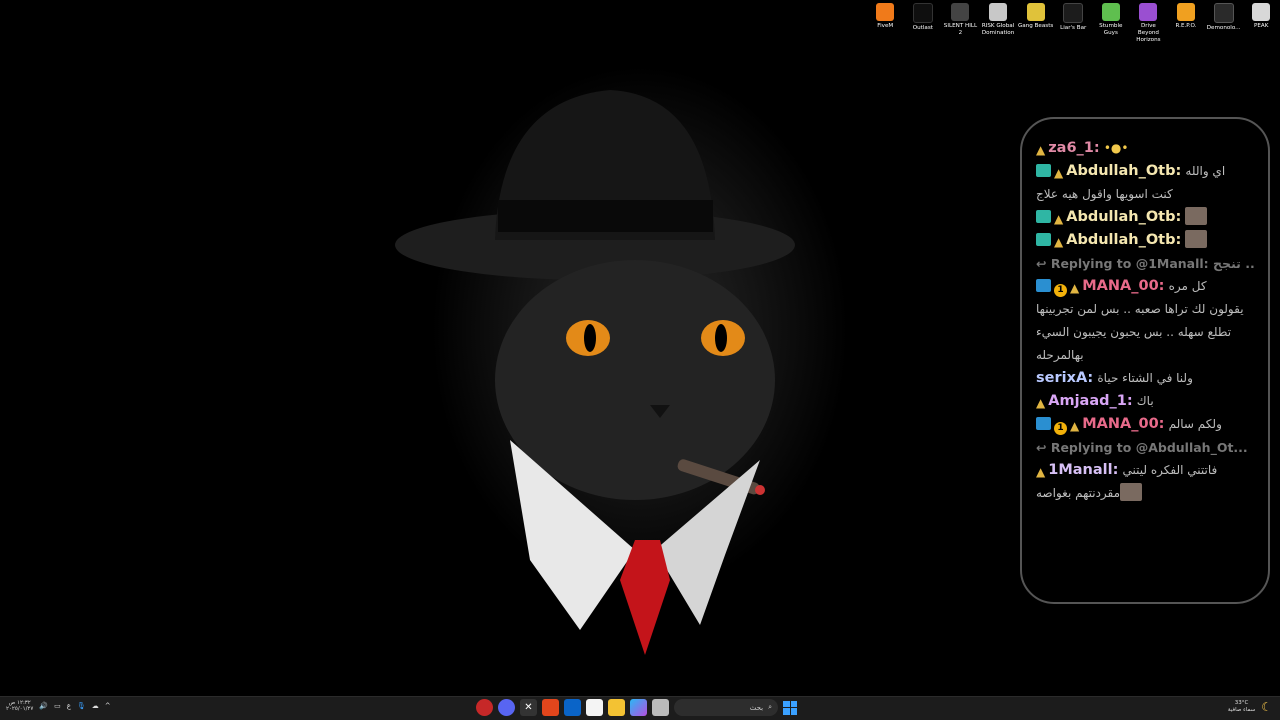 The image size is (1280, 720). Describe the element at coordinates (20, 709) in the screenshot. I see `clock-date: ٢٠٢٥/٠١/٢٧` at that location.